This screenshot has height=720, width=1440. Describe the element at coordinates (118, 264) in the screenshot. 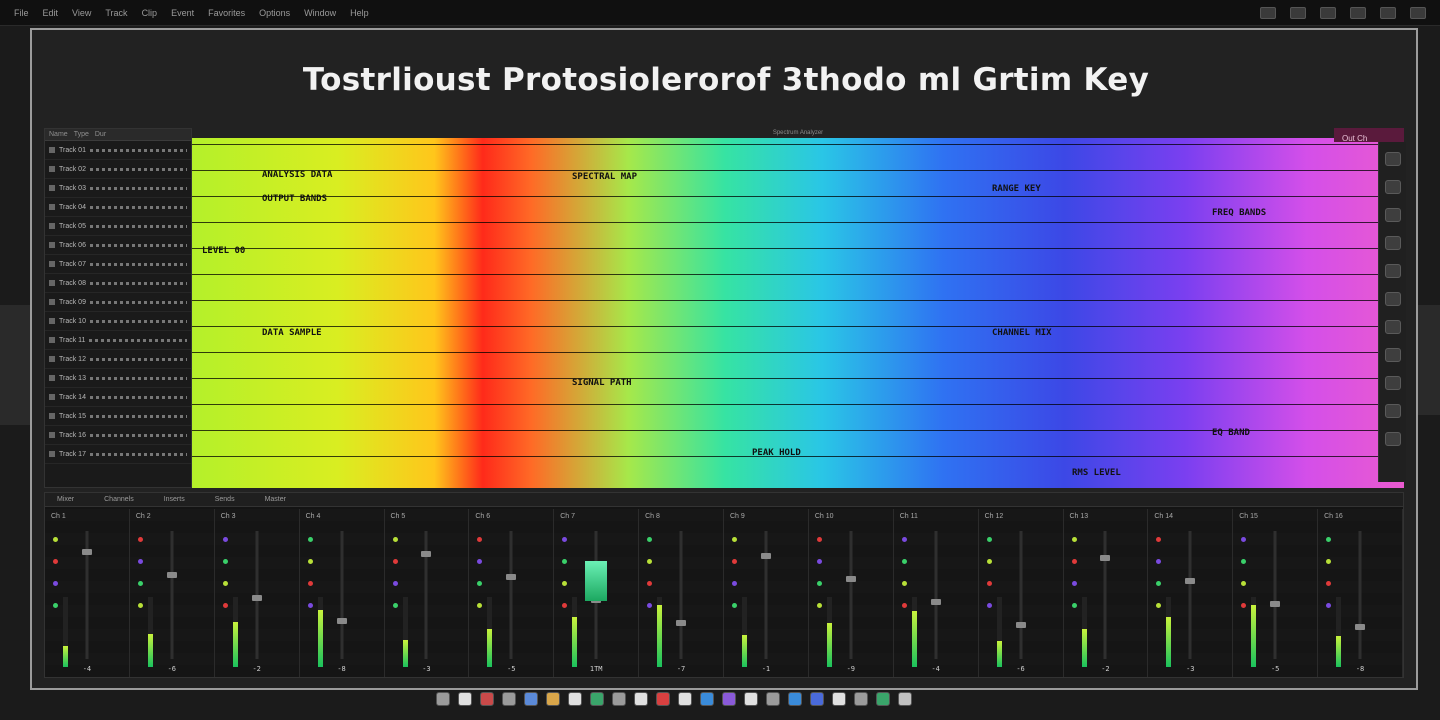

I see `track-row: Track 07` at that location.